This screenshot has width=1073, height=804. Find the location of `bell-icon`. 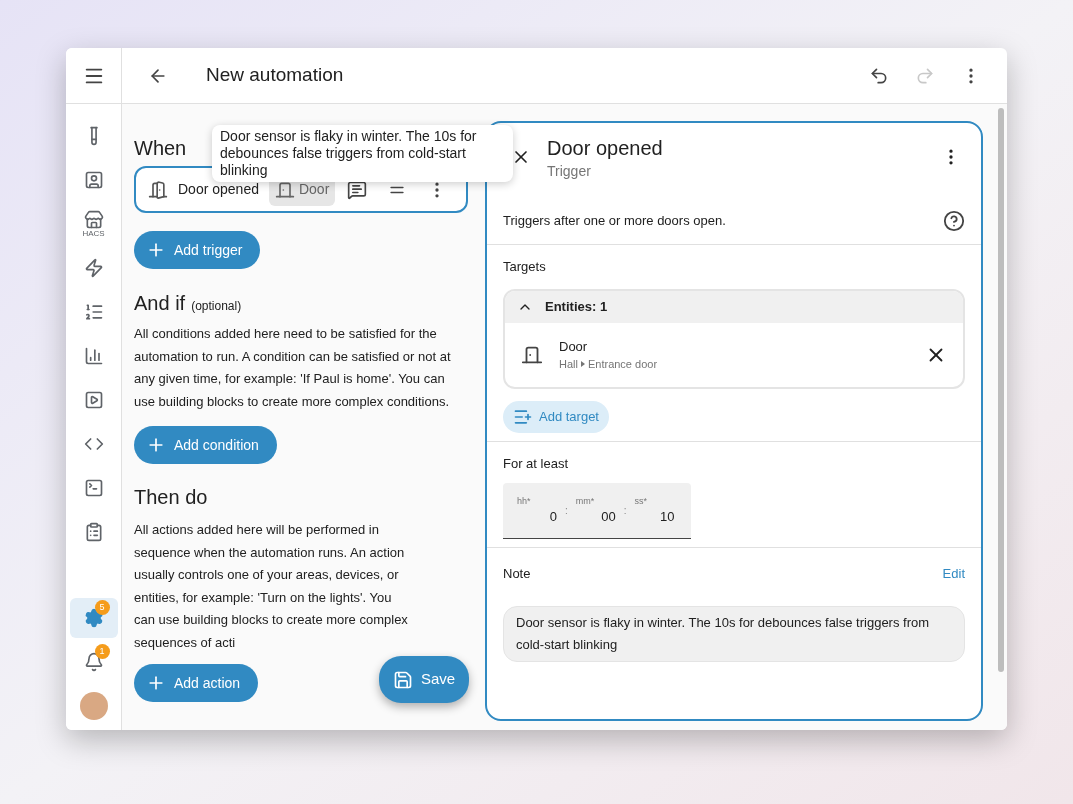

bell-icon is located at coordinates (93, 662).